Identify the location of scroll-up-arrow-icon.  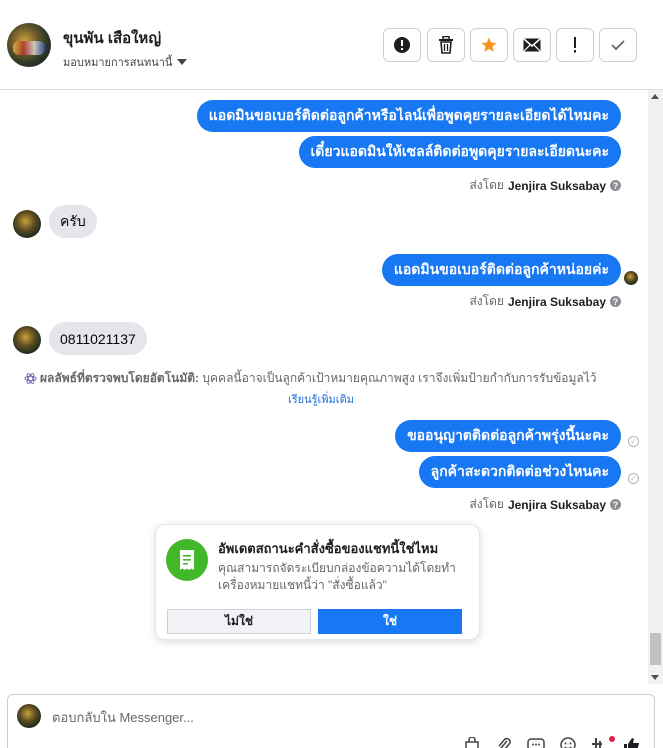
(655, 96).